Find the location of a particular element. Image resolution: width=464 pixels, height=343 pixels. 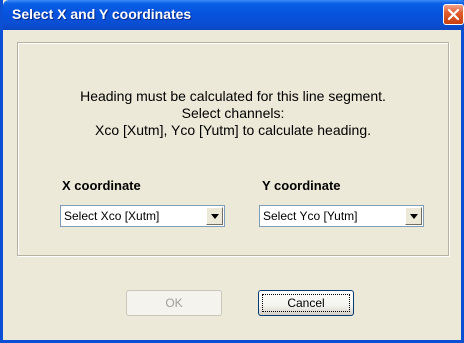

y-coordinate-label: Y coordinate is located at coordinates (301, 185).